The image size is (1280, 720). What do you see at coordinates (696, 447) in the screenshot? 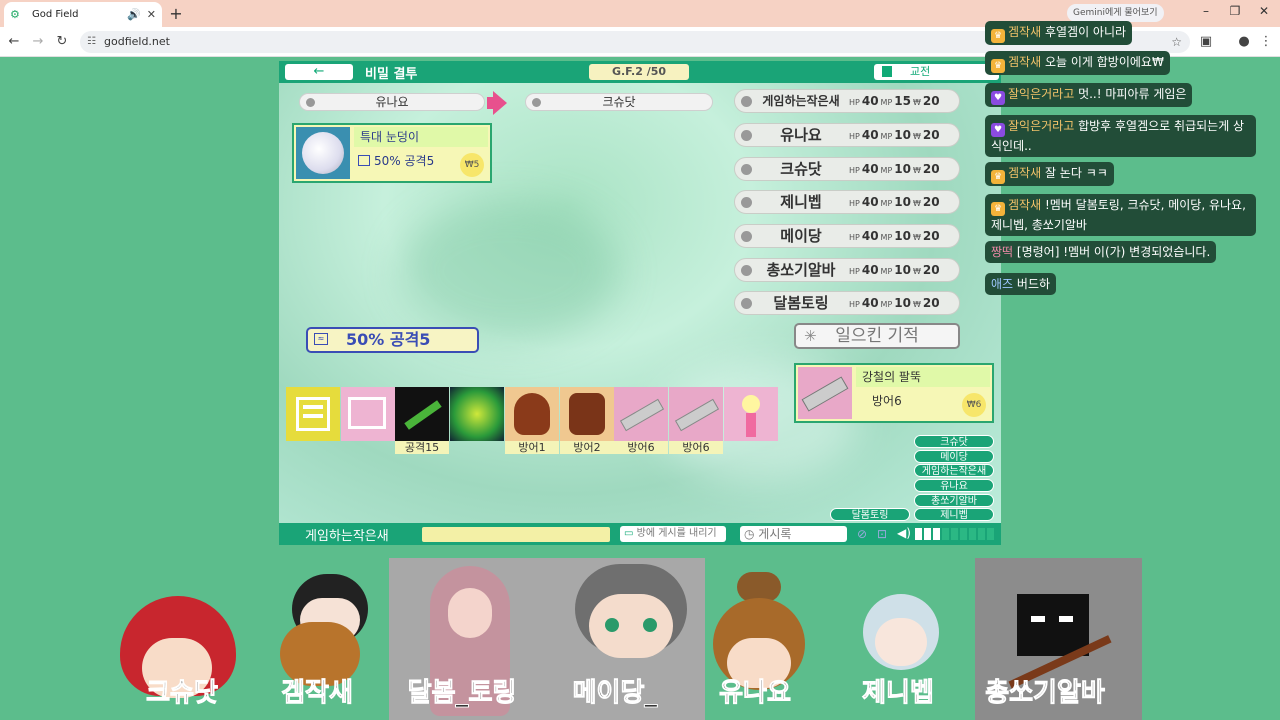
I see `hand-label: 방어6` at bounding box center [696, 447].